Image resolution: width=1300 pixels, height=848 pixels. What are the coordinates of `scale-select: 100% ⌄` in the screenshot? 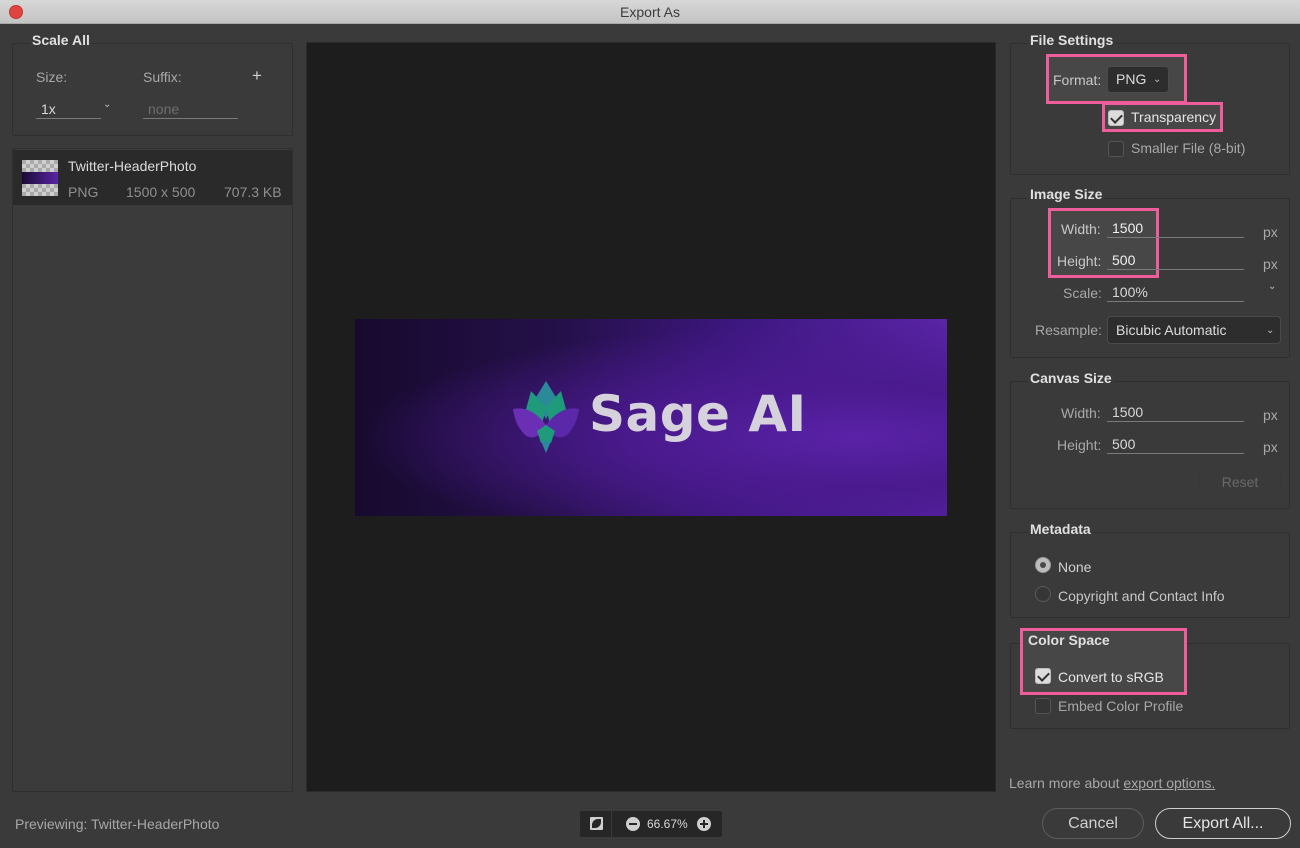 It's located at (1194, 292).